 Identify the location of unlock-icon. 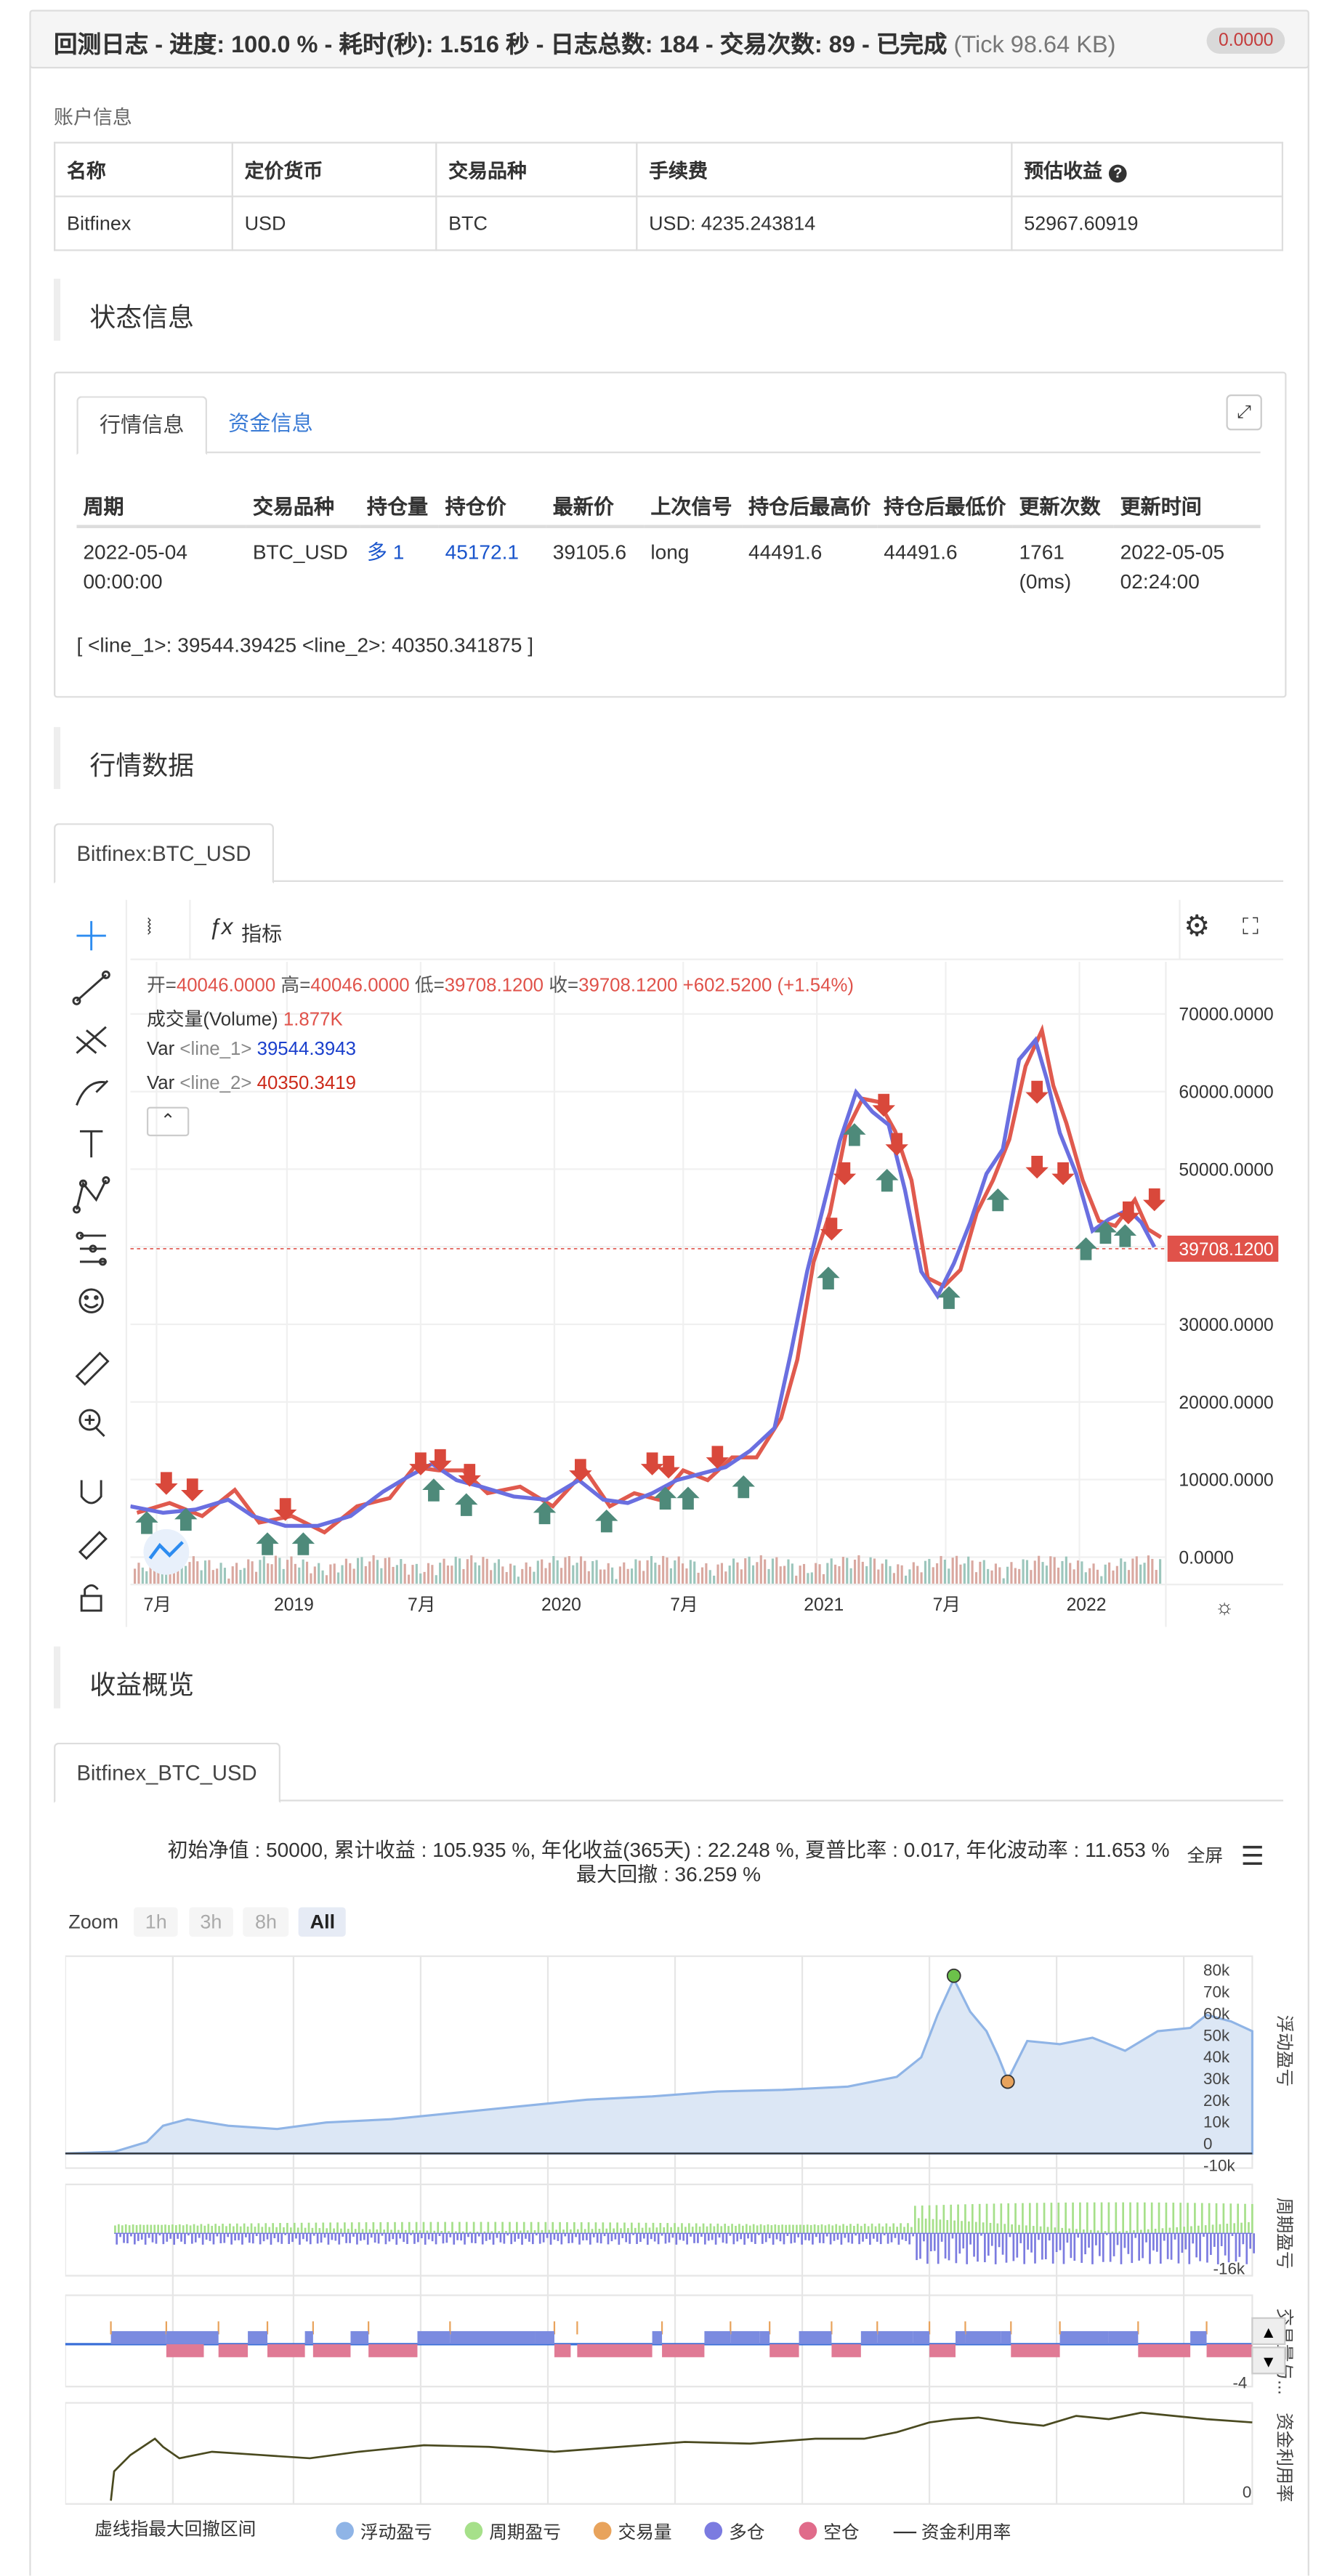
(91, 1598).